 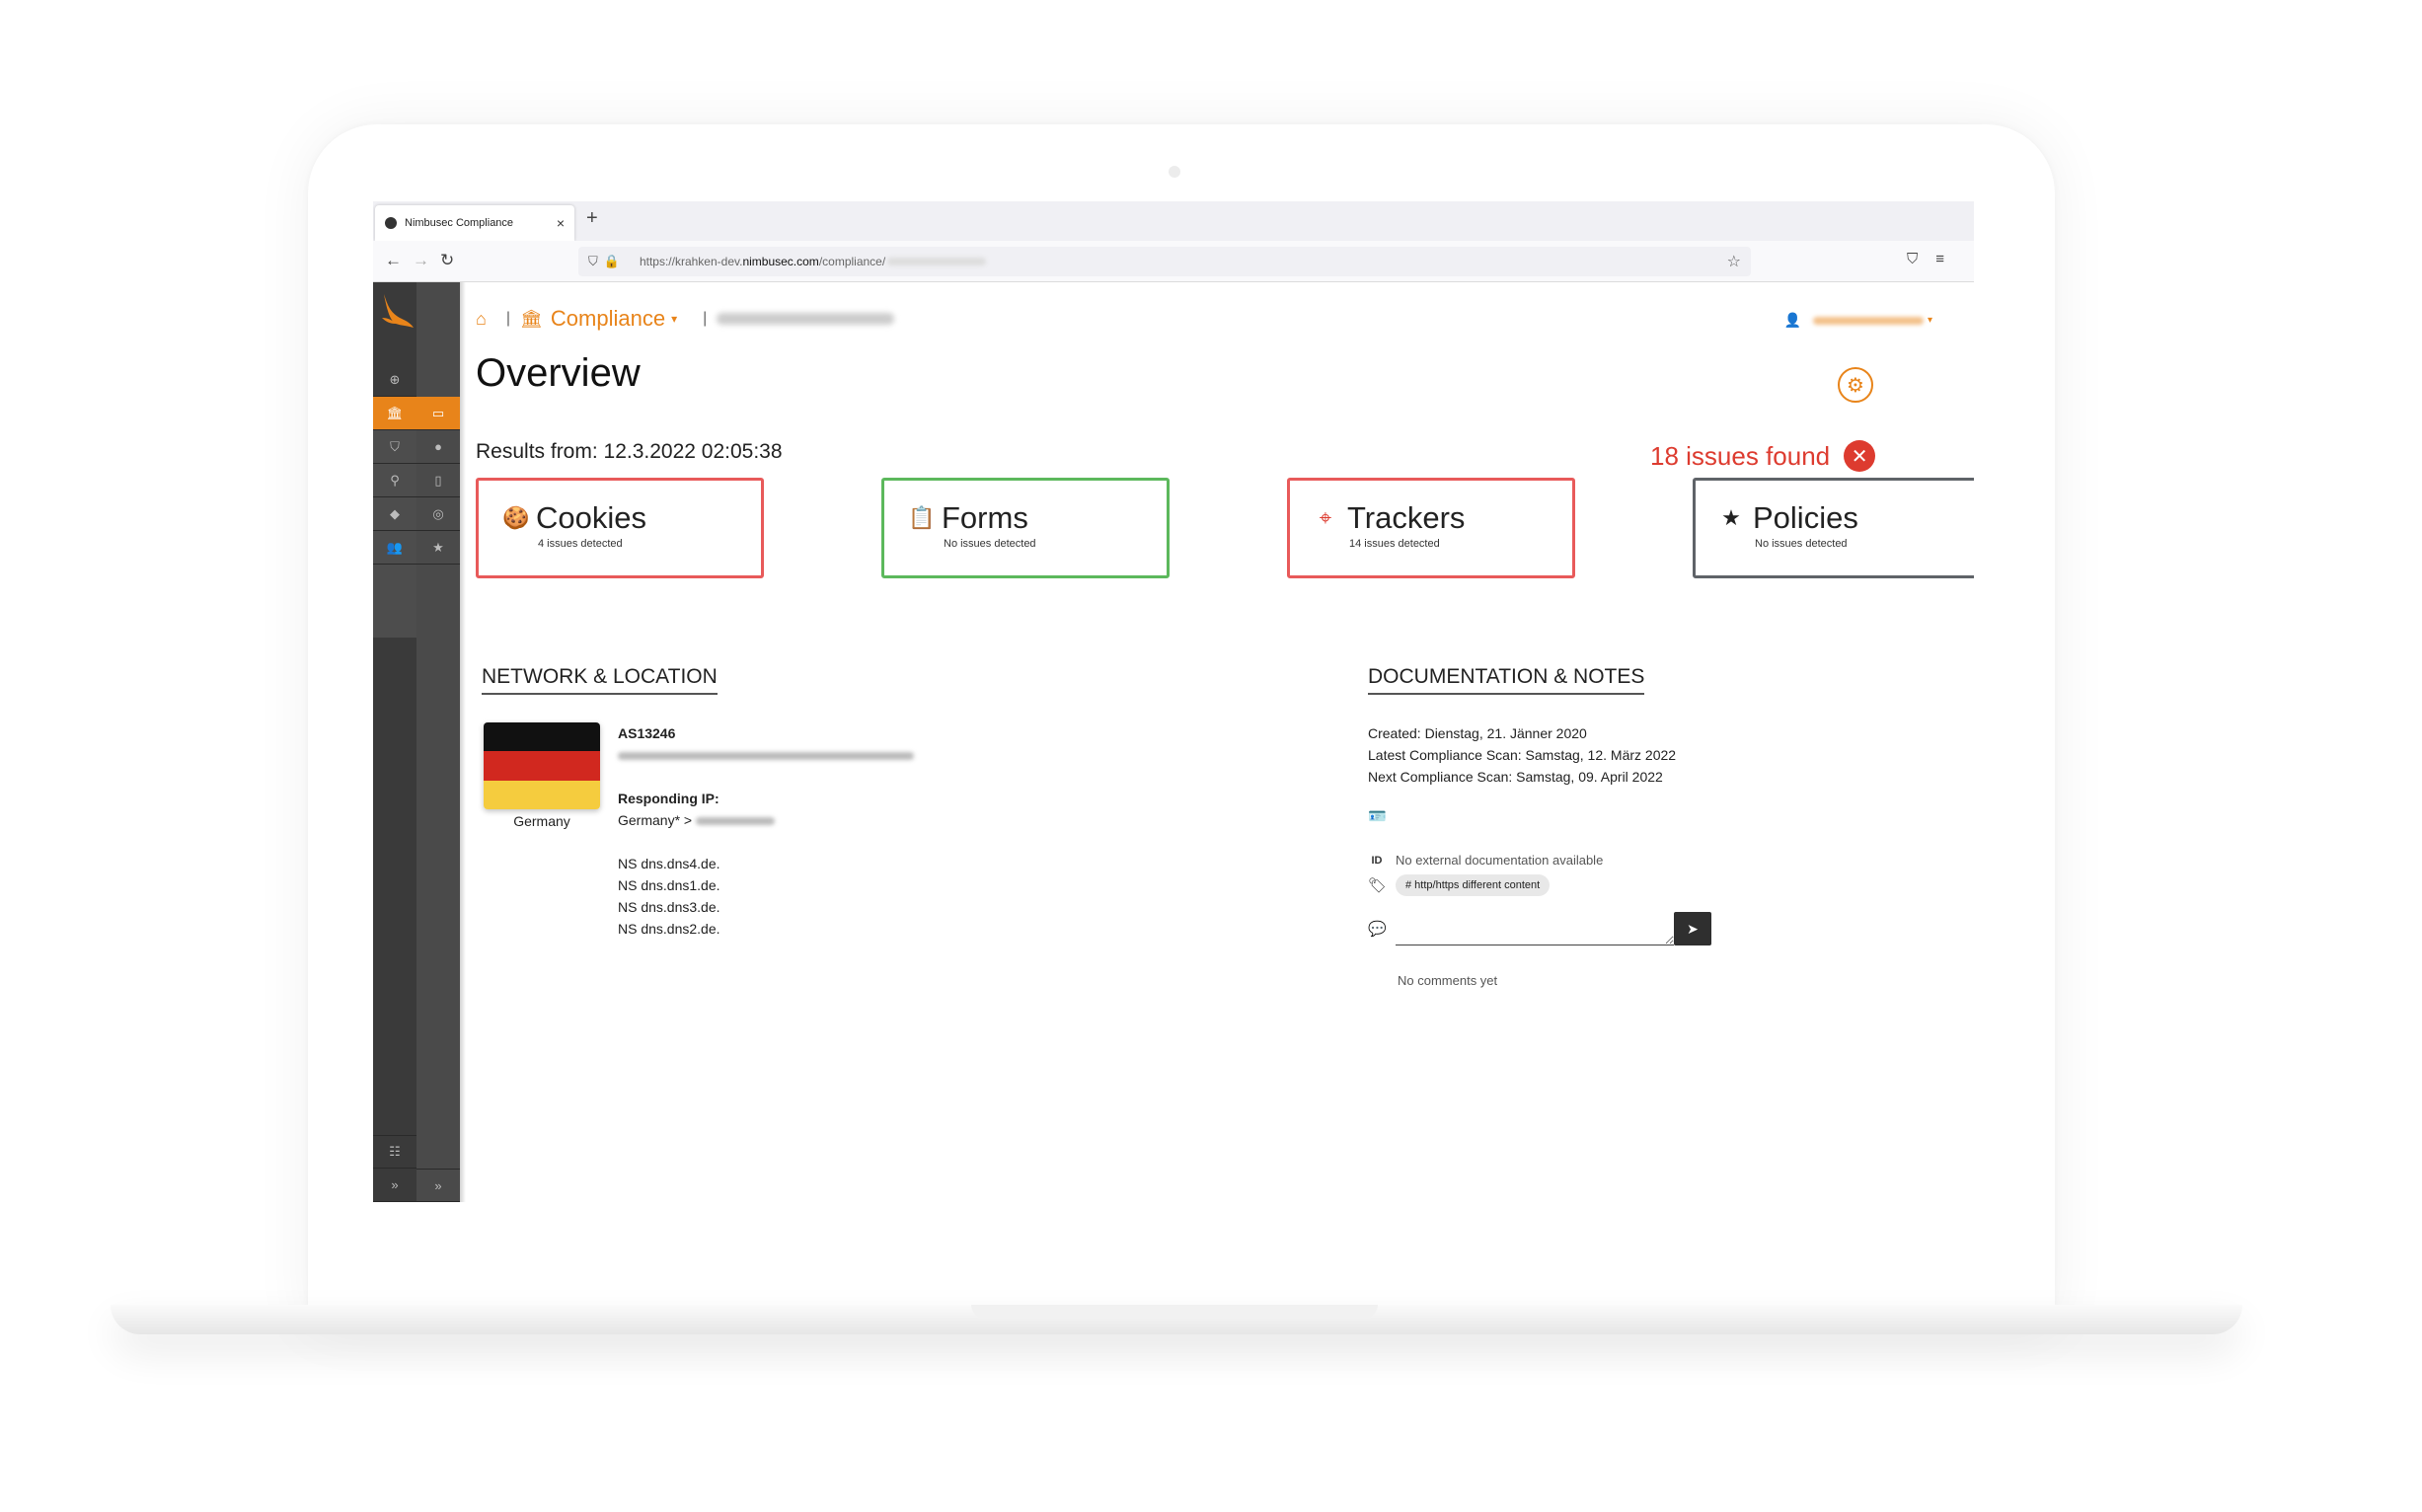 What do you see at coordinates (766, 756) in the screenshot?
I see `asn-org-redacted` at bounding box center [766, 756].